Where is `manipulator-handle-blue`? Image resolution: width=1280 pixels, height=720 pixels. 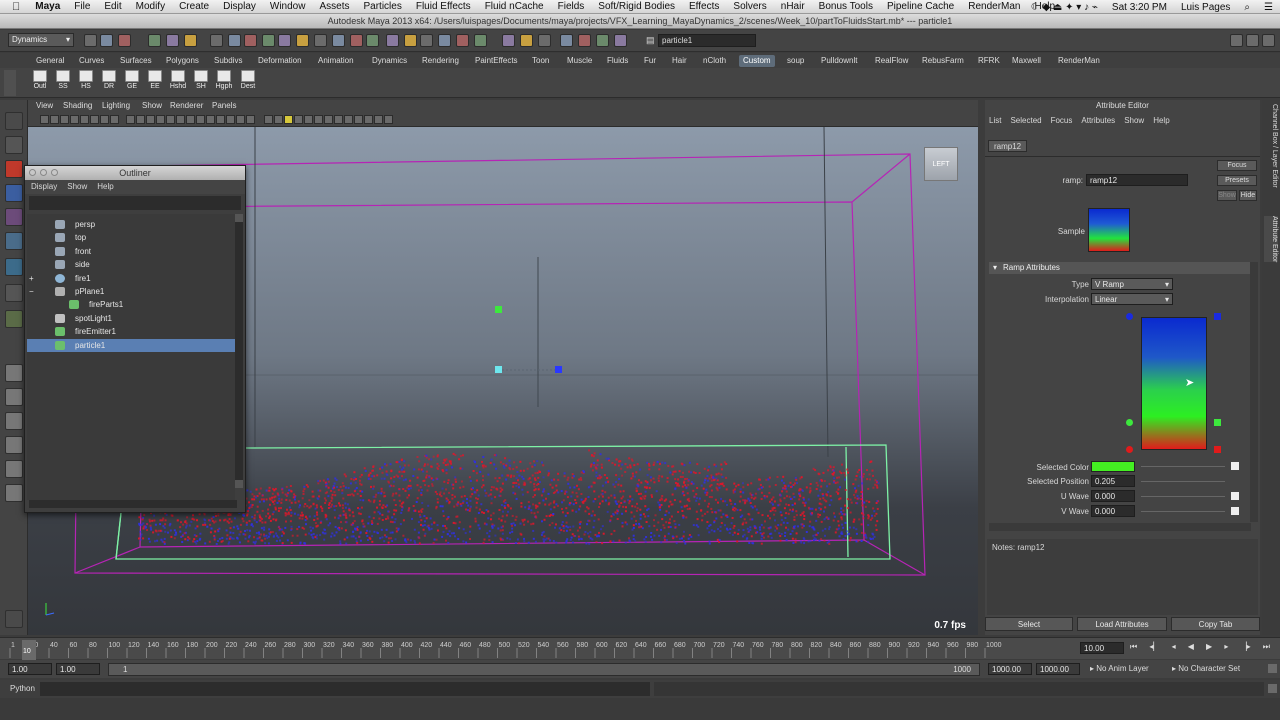 manipulator-handle-blue is located at coordinates (558, 369).